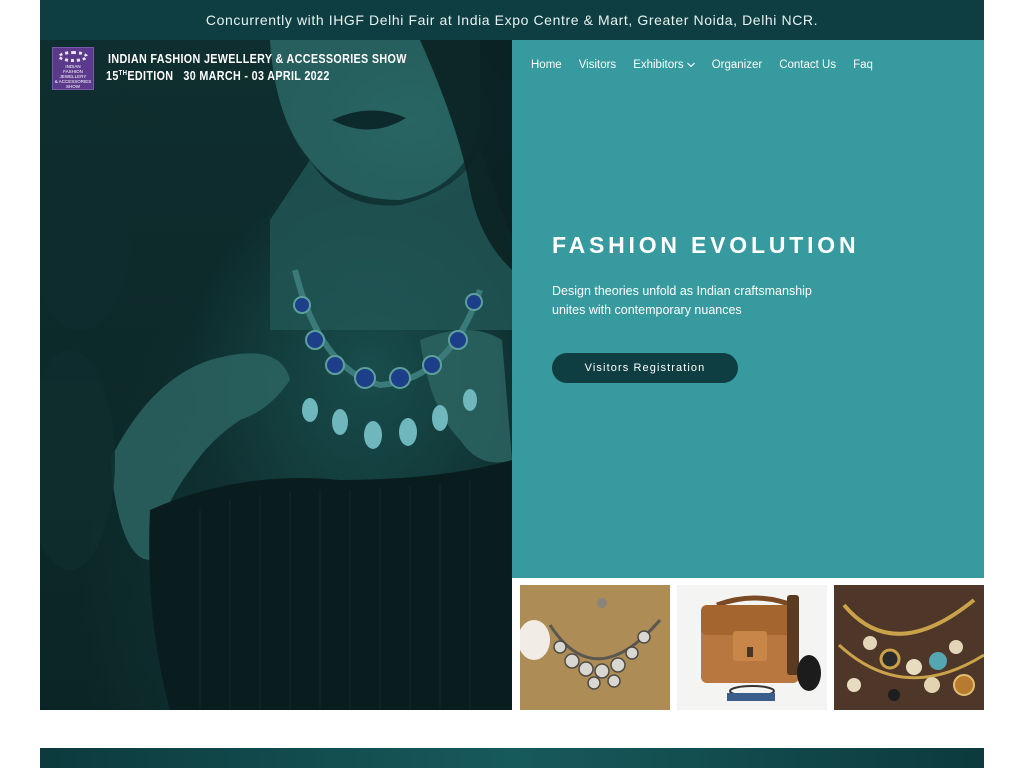 The height and width of the screenshot is (768, 1024). I want to click on thumbnail-silver-necklace, so click(595, 647).